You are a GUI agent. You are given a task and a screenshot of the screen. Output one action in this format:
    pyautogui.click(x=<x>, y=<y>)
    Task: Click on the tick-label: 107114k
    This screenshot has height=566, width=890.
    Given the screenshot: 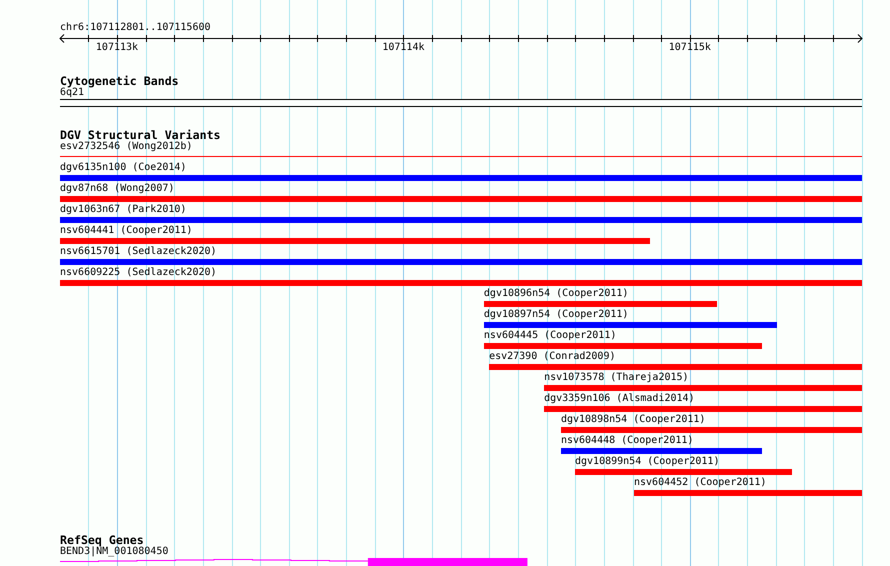 What is the action you would take?
    pyautogui.click(x=403, y=48)
    